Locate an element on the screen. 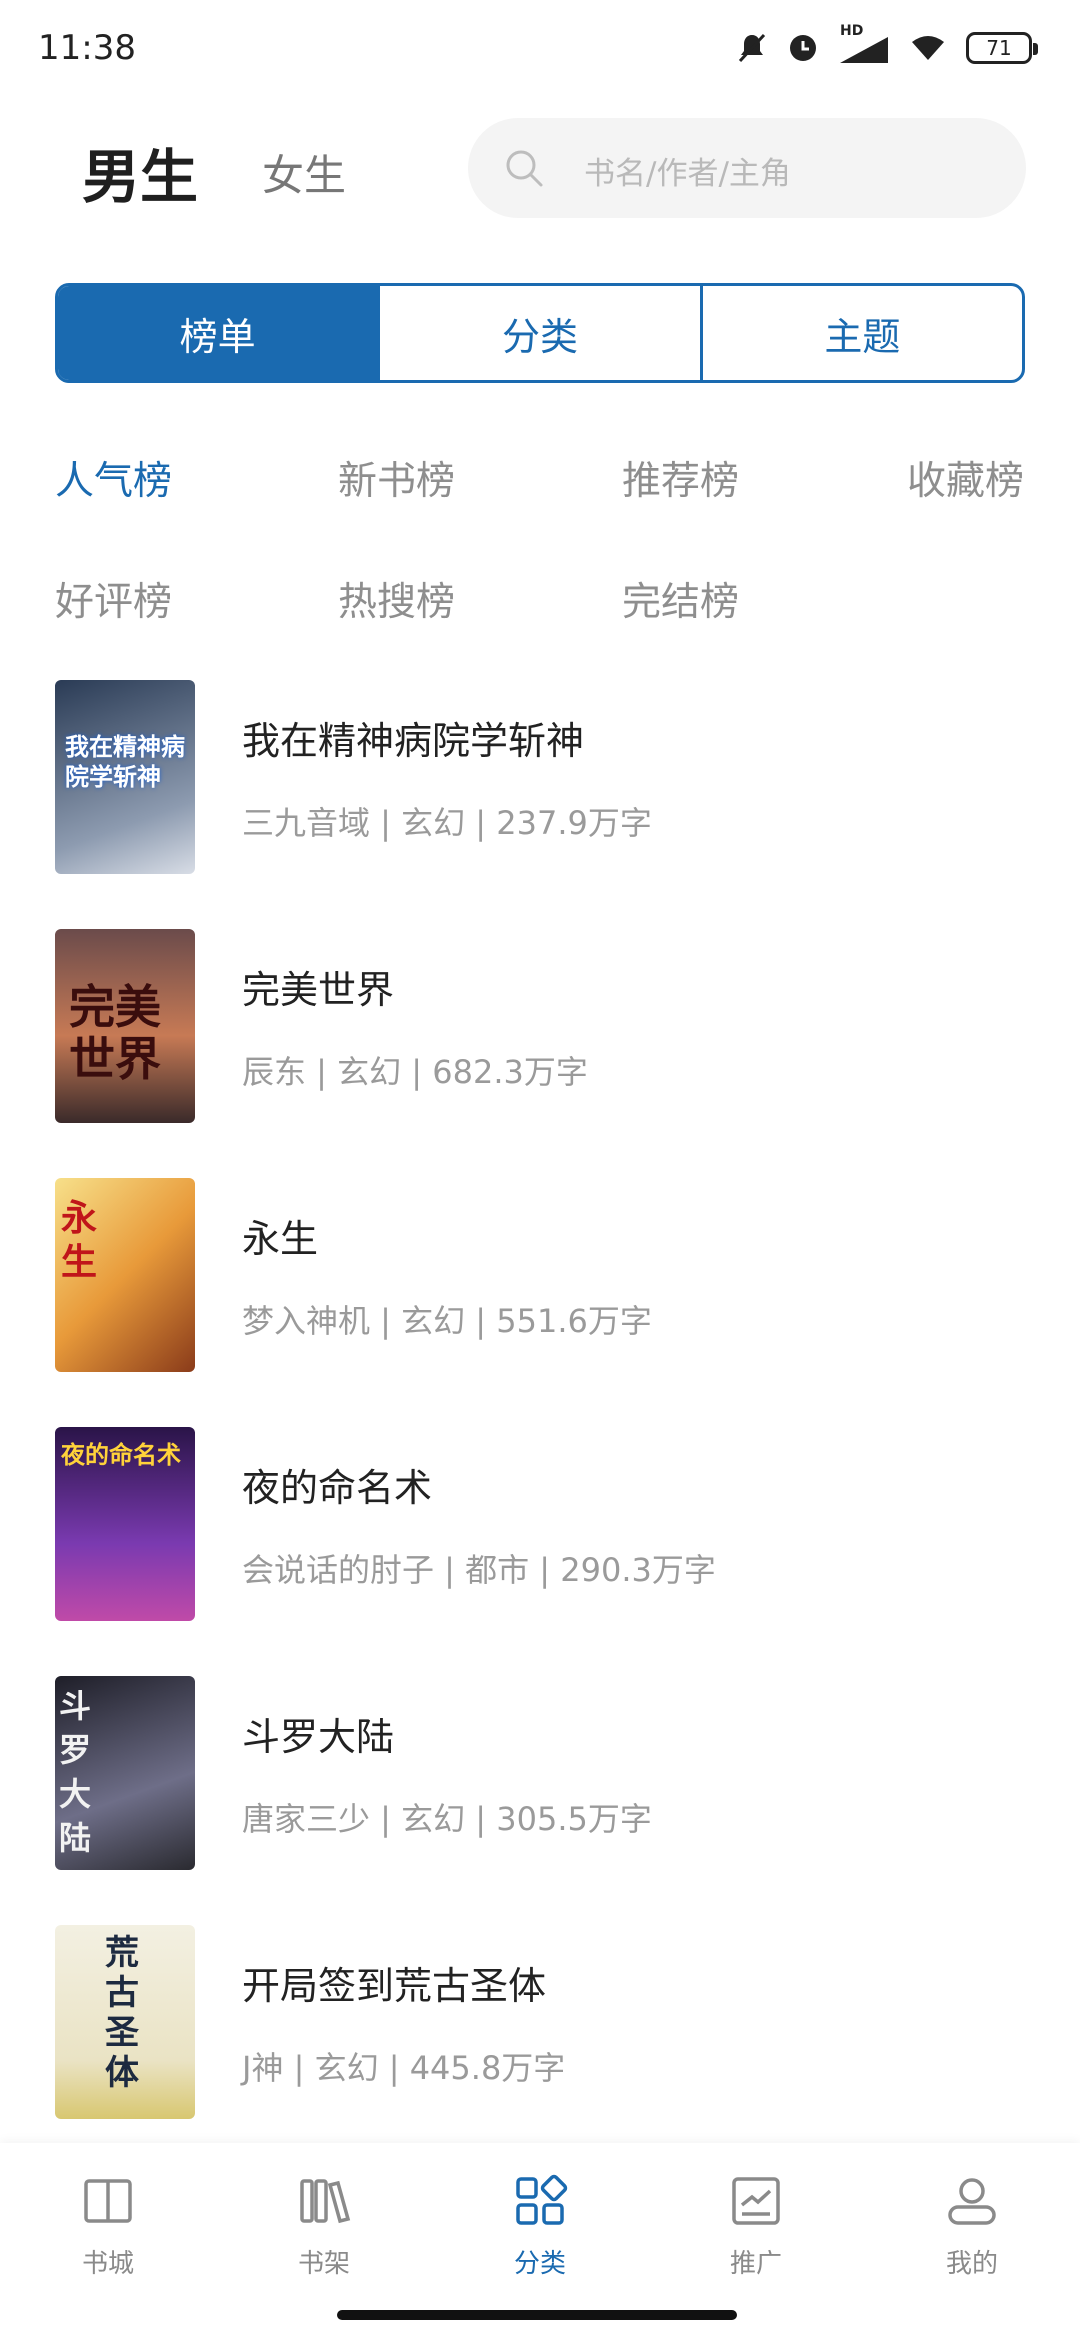 Image resolution: width=1080 pixels, height=2340 pixels. rank-tab-favorite: 收藏榜 is located at coordinates (965, 478).